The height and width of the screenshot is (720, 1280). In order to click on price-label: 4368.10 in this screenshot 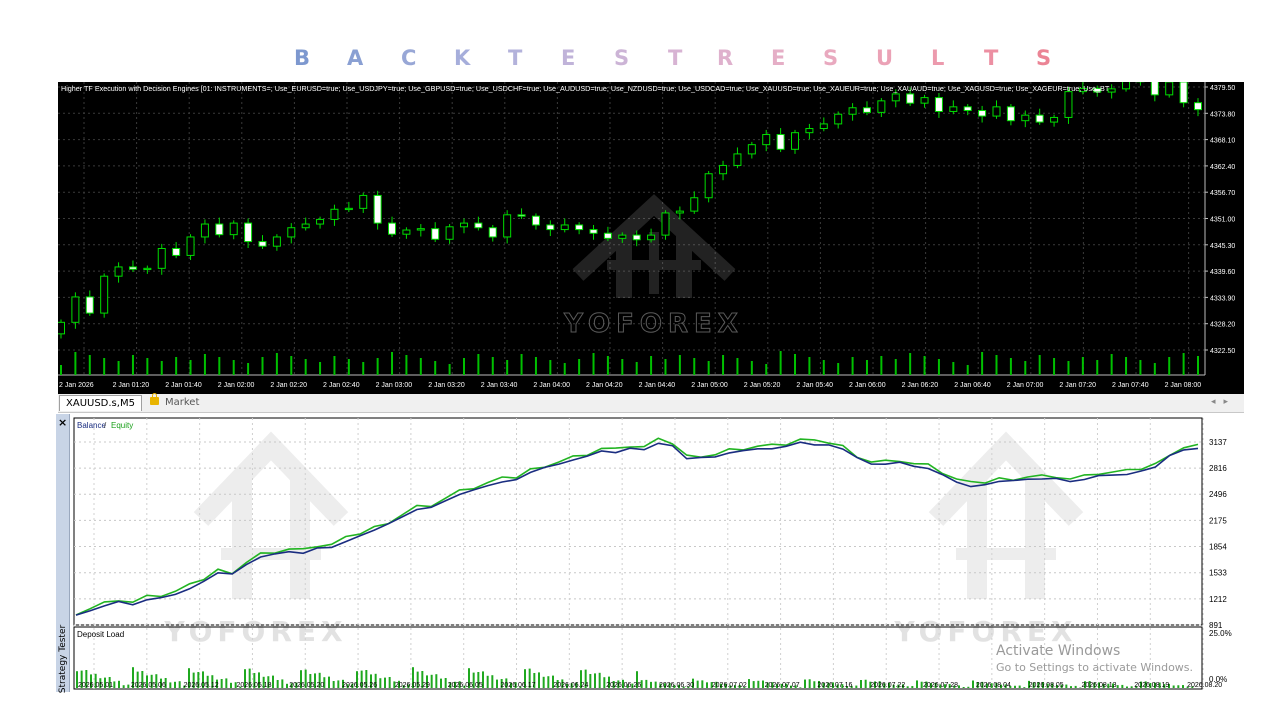, I will do `click(1222, 141)`.